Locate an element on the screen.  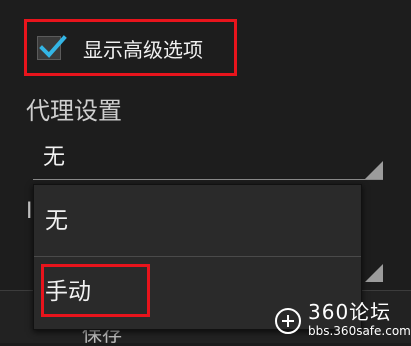
spinner-dropdown-icon is located at coordinates (374, 170).